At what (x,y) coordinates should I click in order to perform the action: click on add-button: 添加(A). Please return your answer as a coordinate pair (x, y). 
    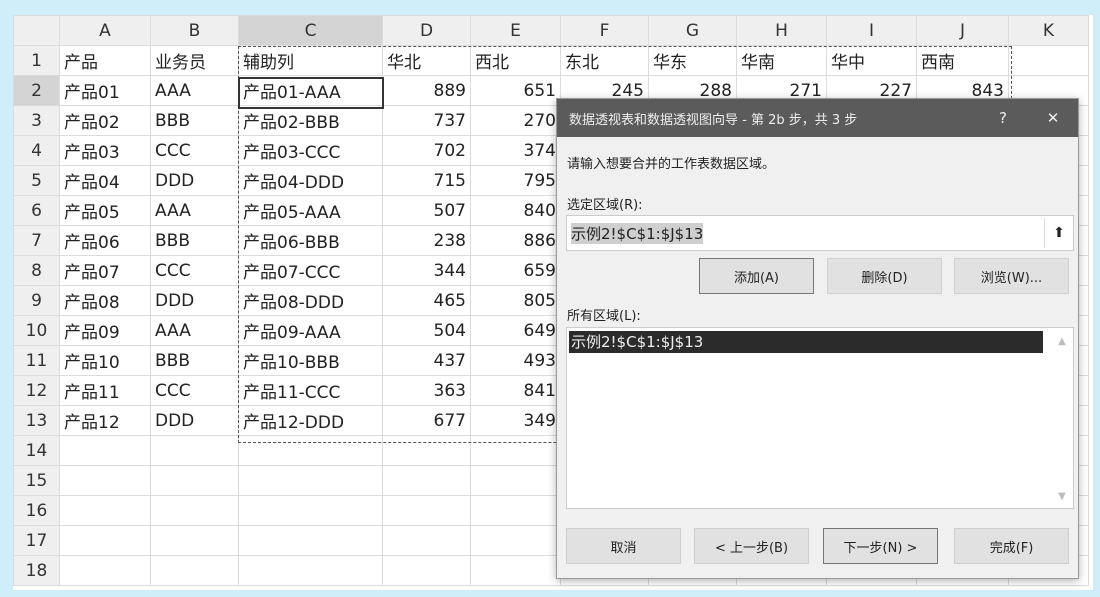
    Looking at the image, I should click on (756, 276).